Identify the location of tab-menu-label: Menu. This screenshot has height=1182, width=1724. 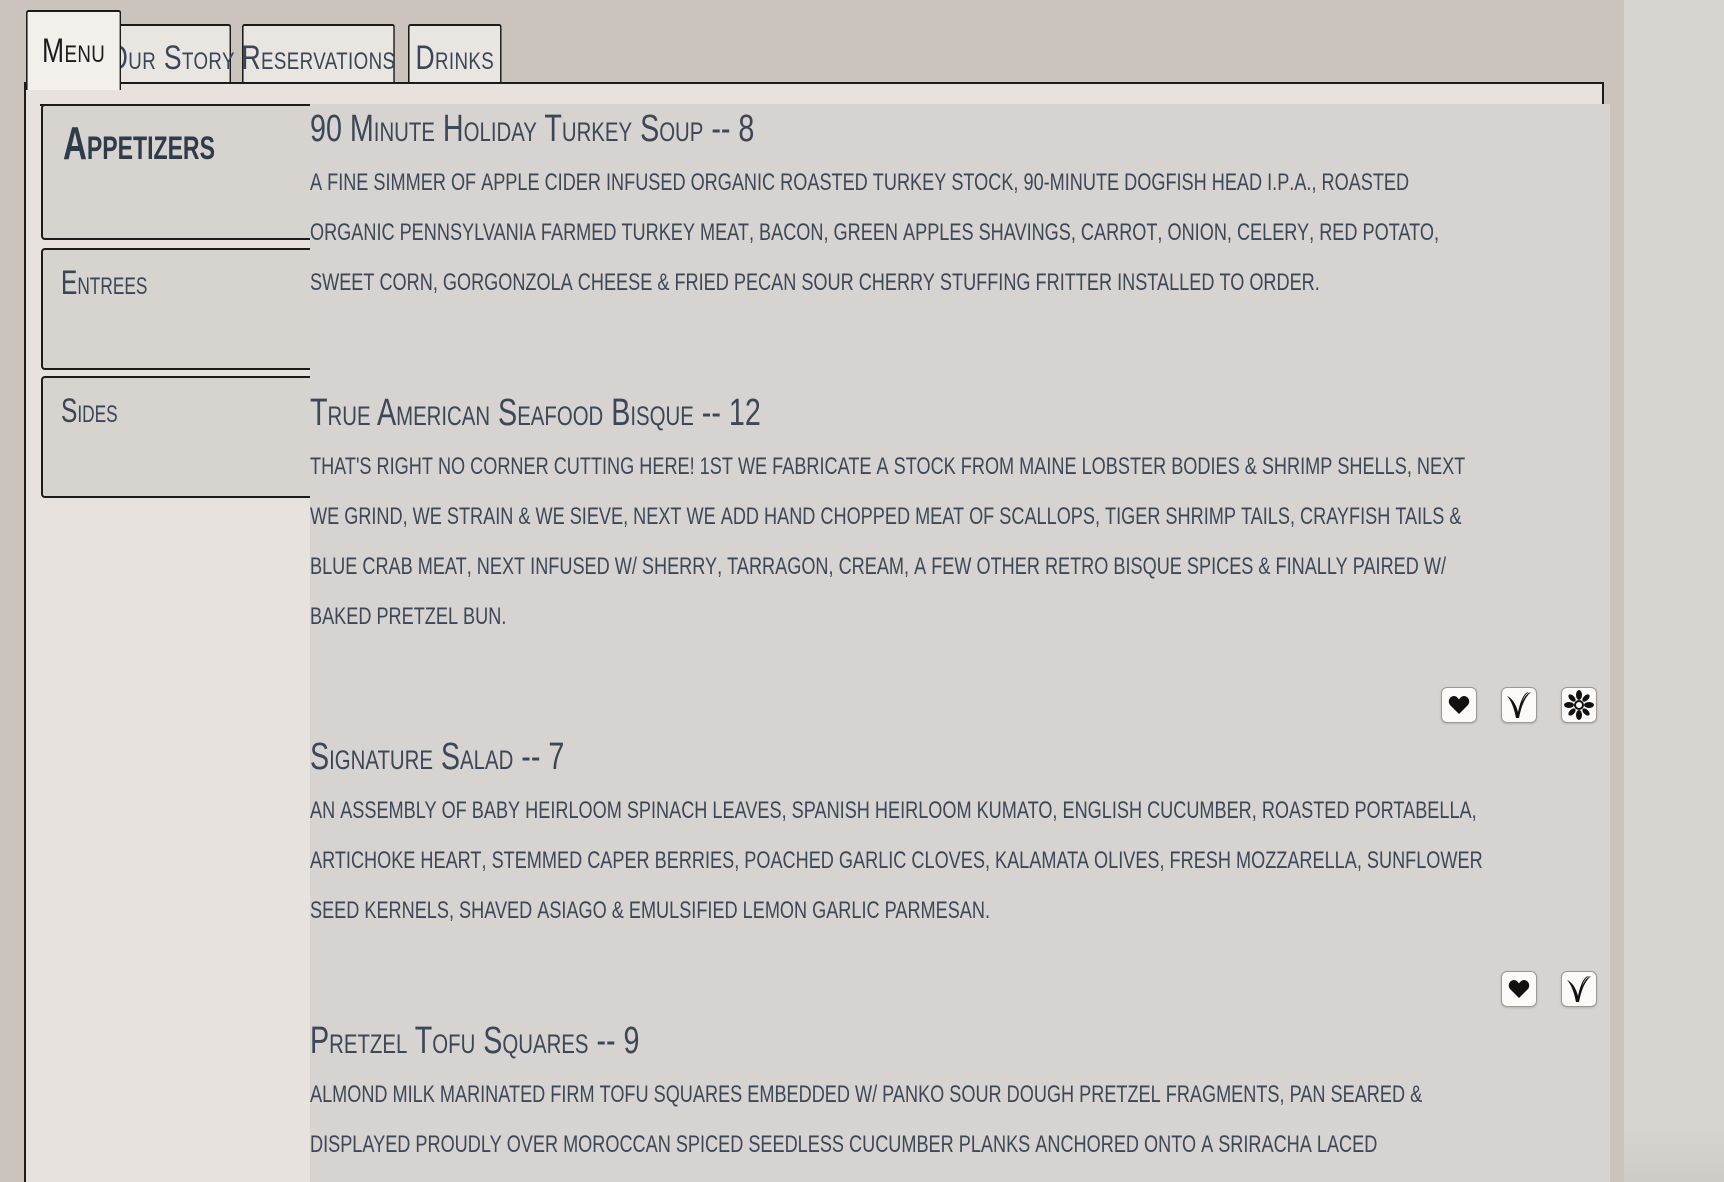
(73, 50).